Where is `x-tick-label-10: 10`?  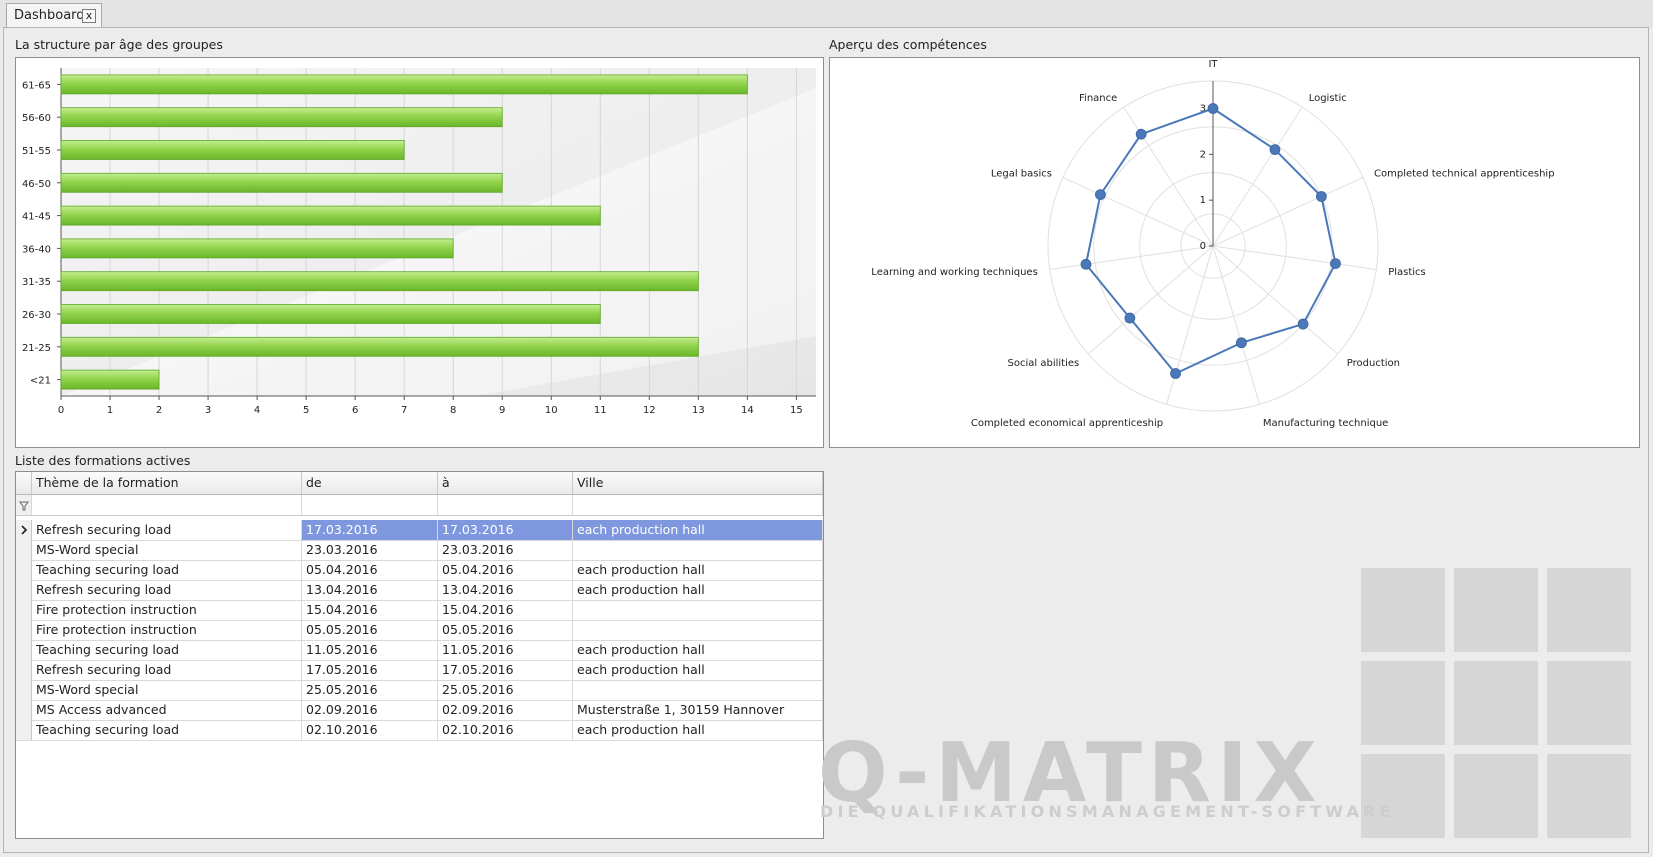
x-tick-label-10: 10 is located at coordinates (551, 410).